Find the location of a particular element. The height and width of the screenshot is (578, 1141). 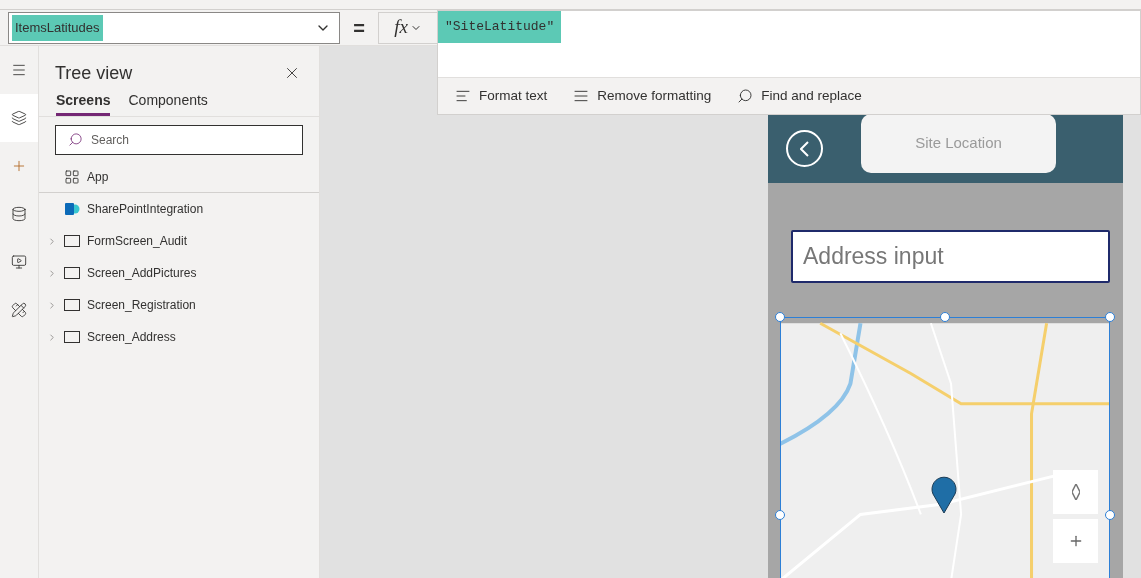

toolbar-button: Remove formatting is located at coordinates (642, 96).